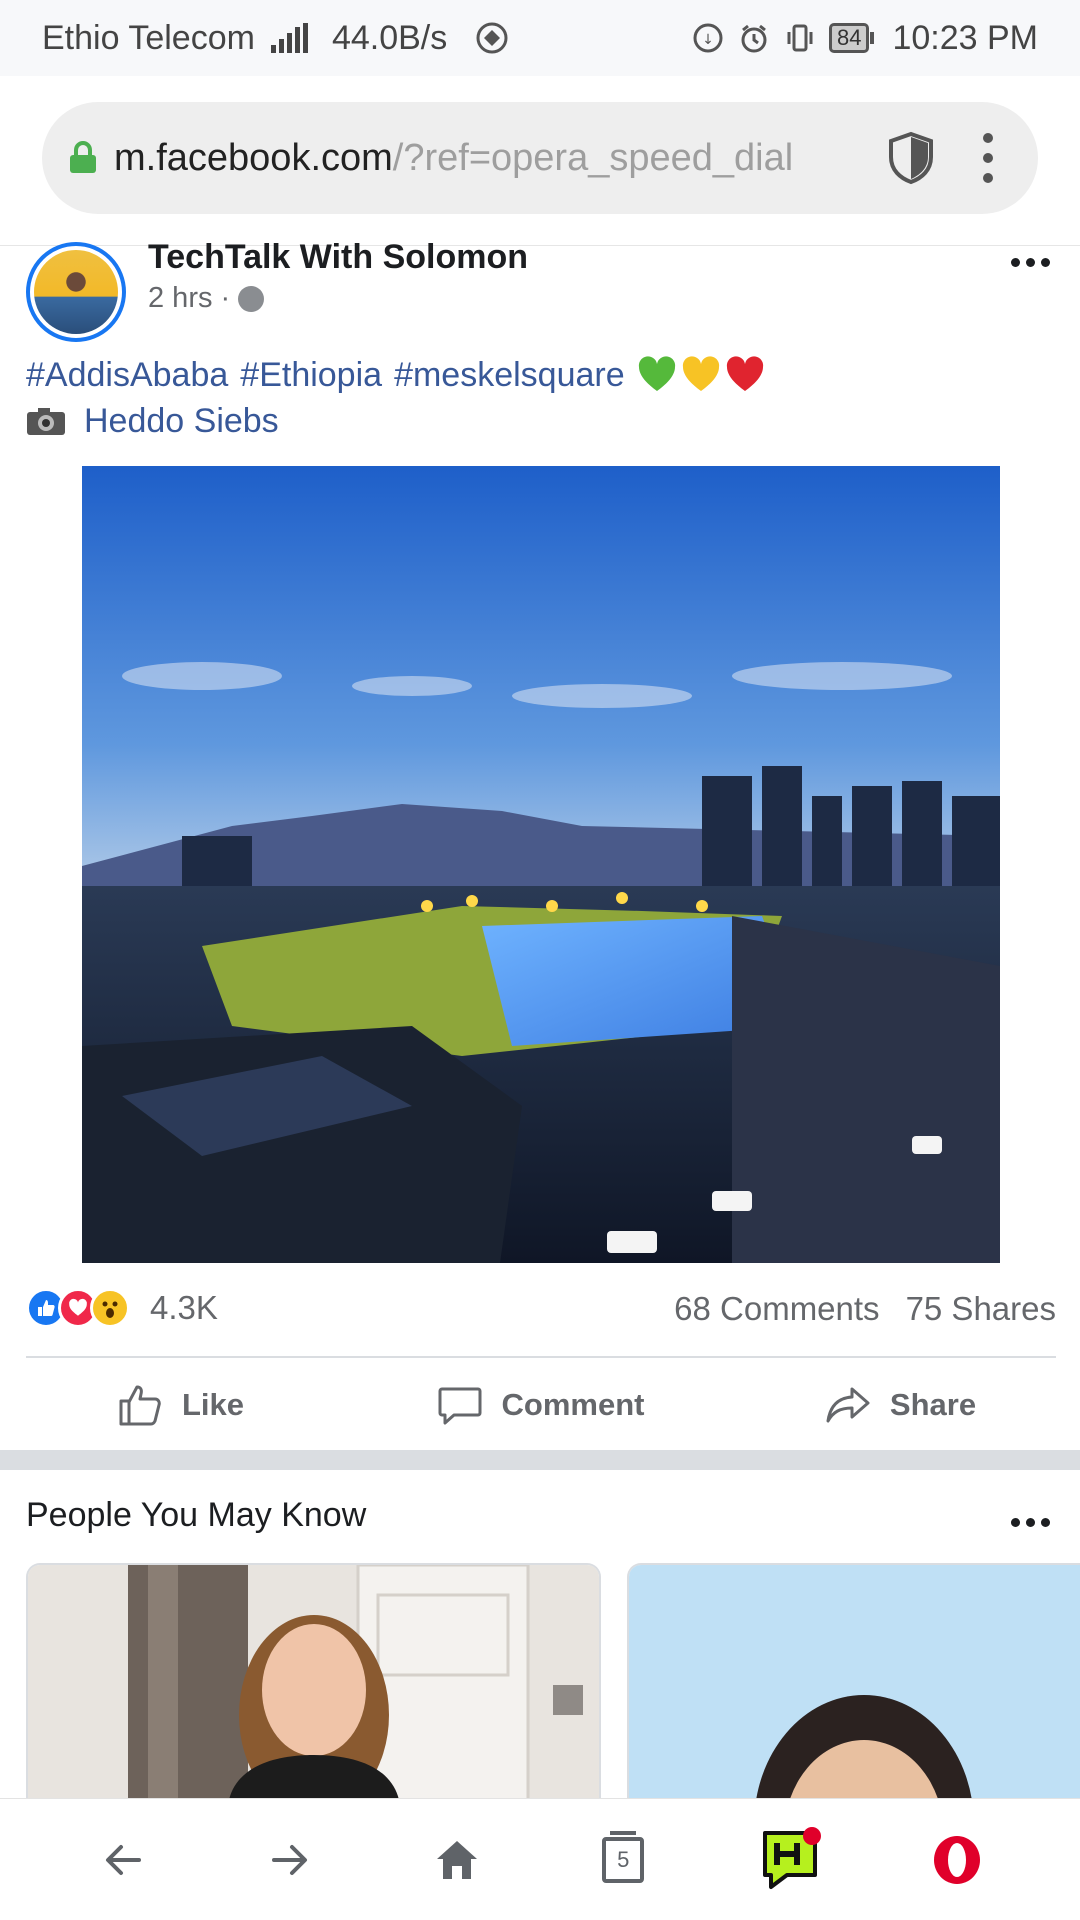 The width and height of the screenshot is (1080, 1920). I want to click on address-bar: m.facebook.com/?ref=opera_speed_dial, so click(540, 158).